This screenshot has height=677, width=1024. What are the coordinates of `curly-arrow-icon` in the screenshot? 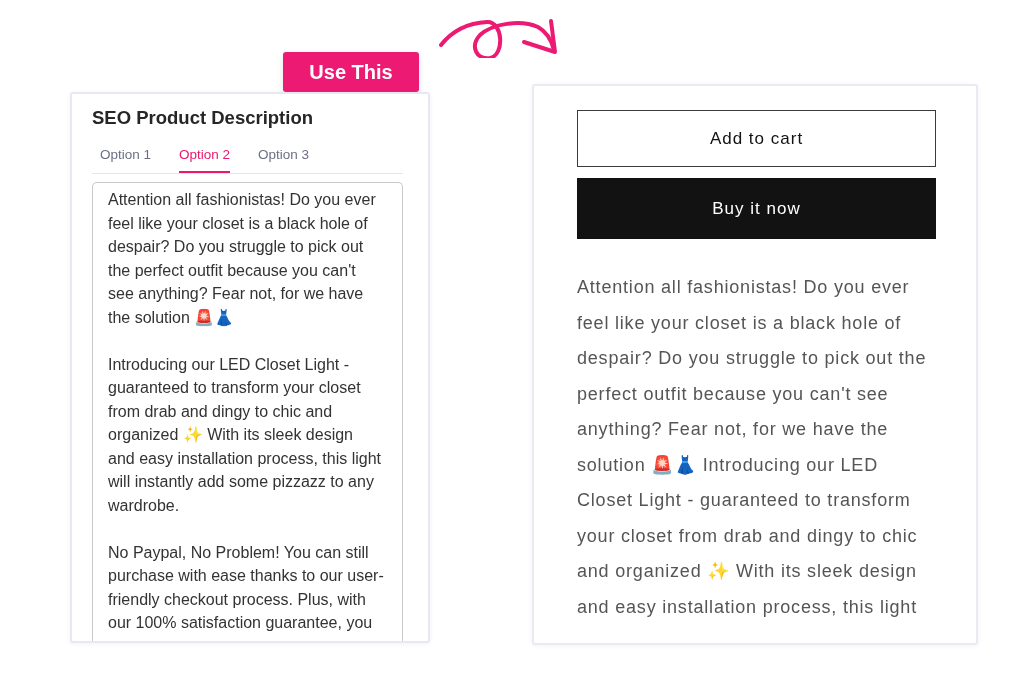 It's located at (498, 38).